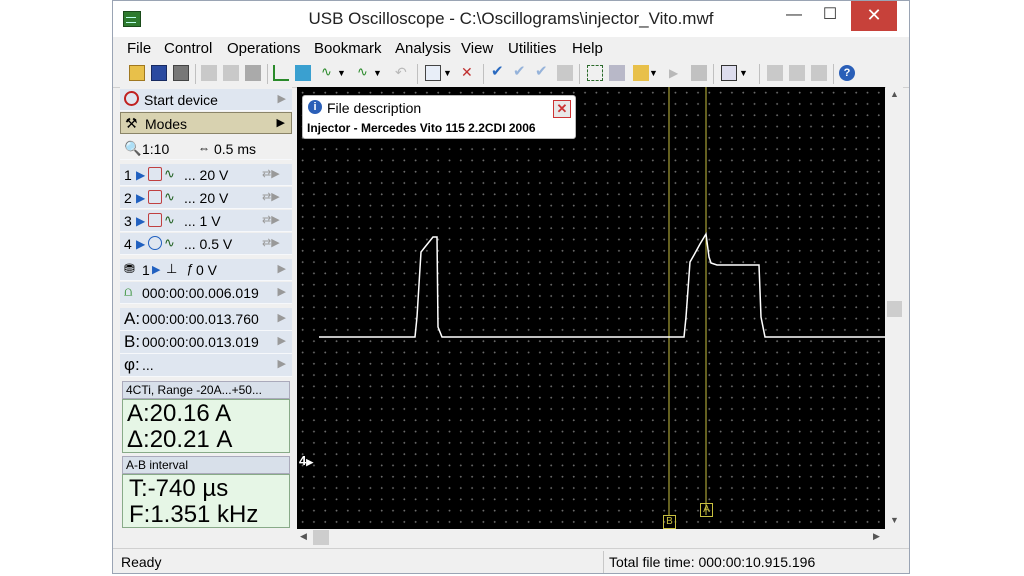 Image resolution: width=1024 pixels, height=576 pixels. What do you see at coordinates (532, 48) in the screenshot?
I see `menu-utilities: Utilities` at bounding box center [532, 48].